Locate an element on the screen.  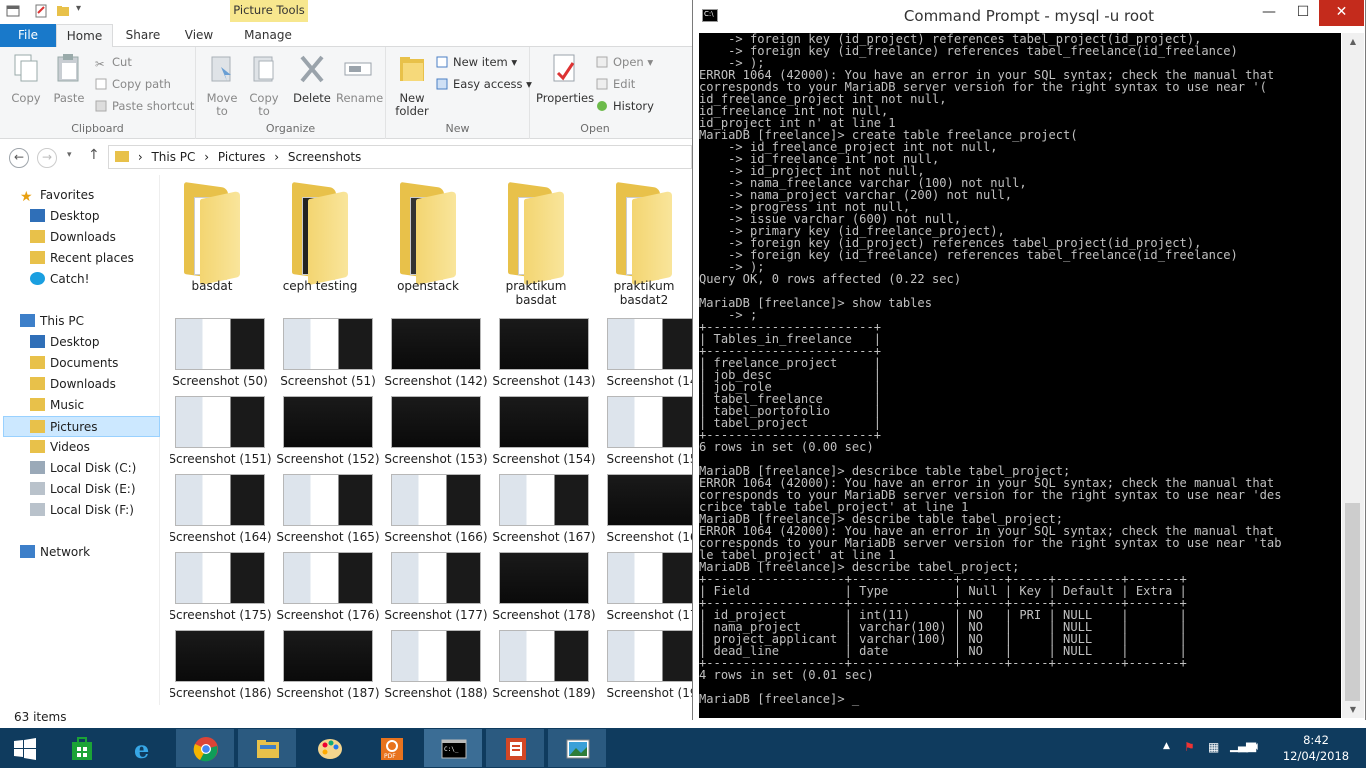
nav-this-pc: This PC is located at coordinates (98, 321).